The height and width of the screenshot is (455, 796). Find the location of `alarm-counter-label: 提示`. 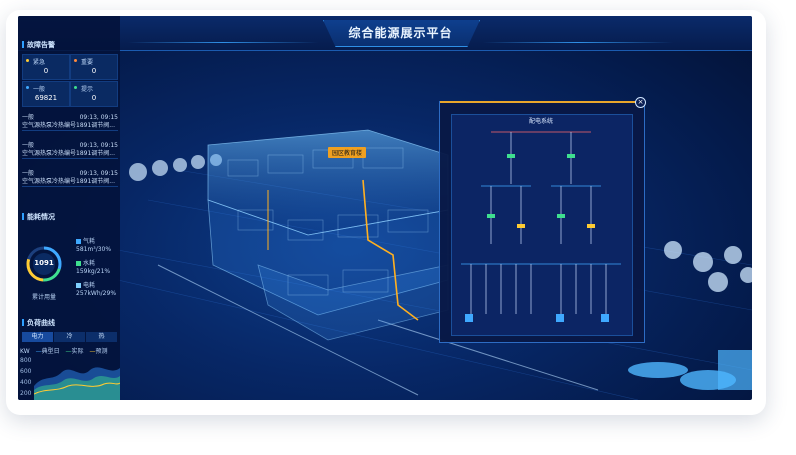

alarm-counter-label: 提示 is located at coordinates (87, 89).